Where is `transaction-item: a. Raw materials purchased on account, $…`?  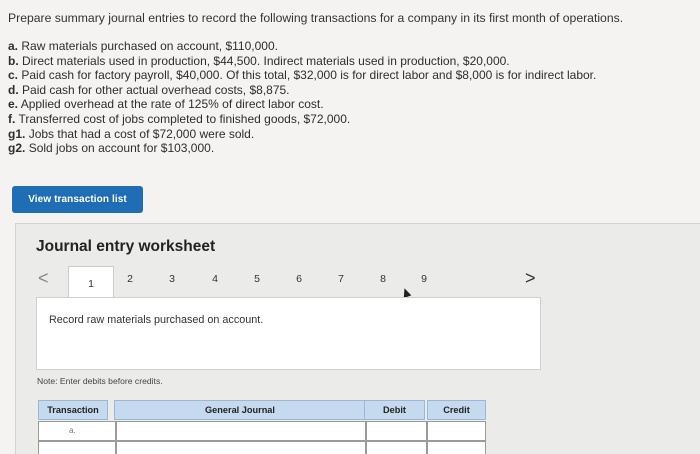
transaction-item: a. Raw materials purchased on account, $… is located at coordinates (353, 46).